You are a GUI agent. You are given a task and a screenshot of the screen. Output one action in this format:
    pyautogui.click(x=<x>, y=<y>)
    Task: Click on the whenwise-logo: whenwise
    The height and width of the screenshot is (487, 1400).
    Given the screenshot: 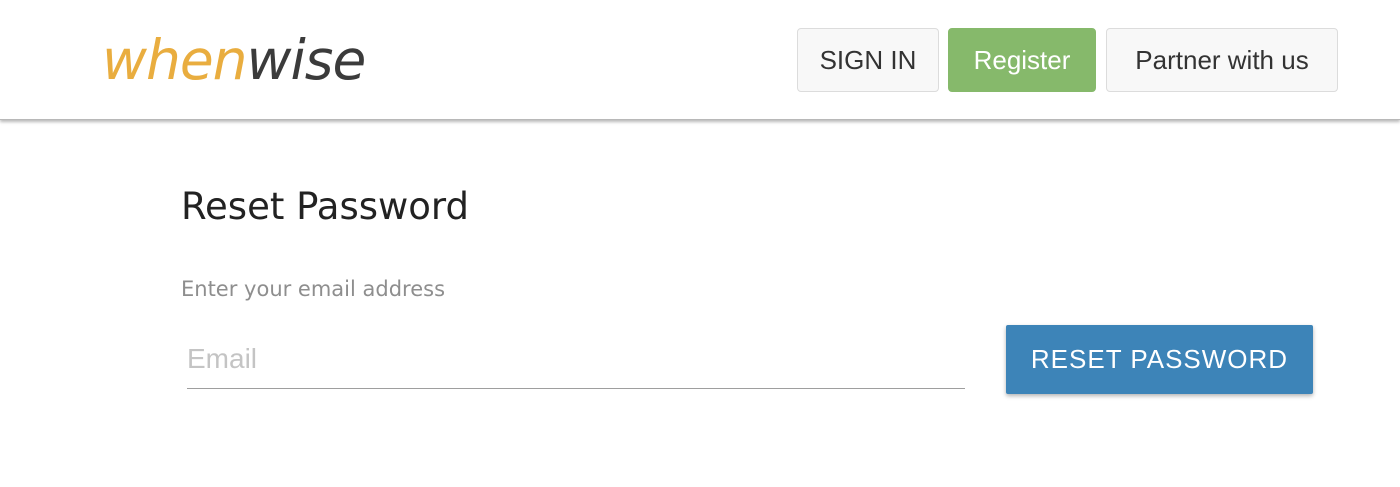 What is the action you would take?
    pyautogui.click(x=234, y=60)
    